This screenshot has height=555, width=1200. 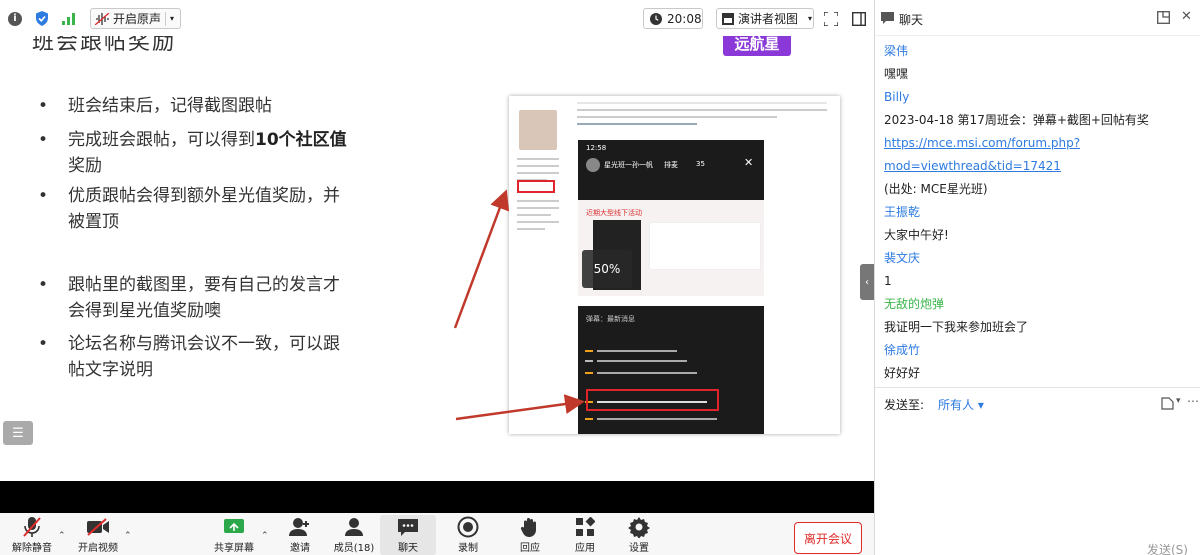 What do you see at coordinates (828, 538) in the screenshot?
I see `leave-meeting-button: 离开会议` at bounding box center [828, 538].